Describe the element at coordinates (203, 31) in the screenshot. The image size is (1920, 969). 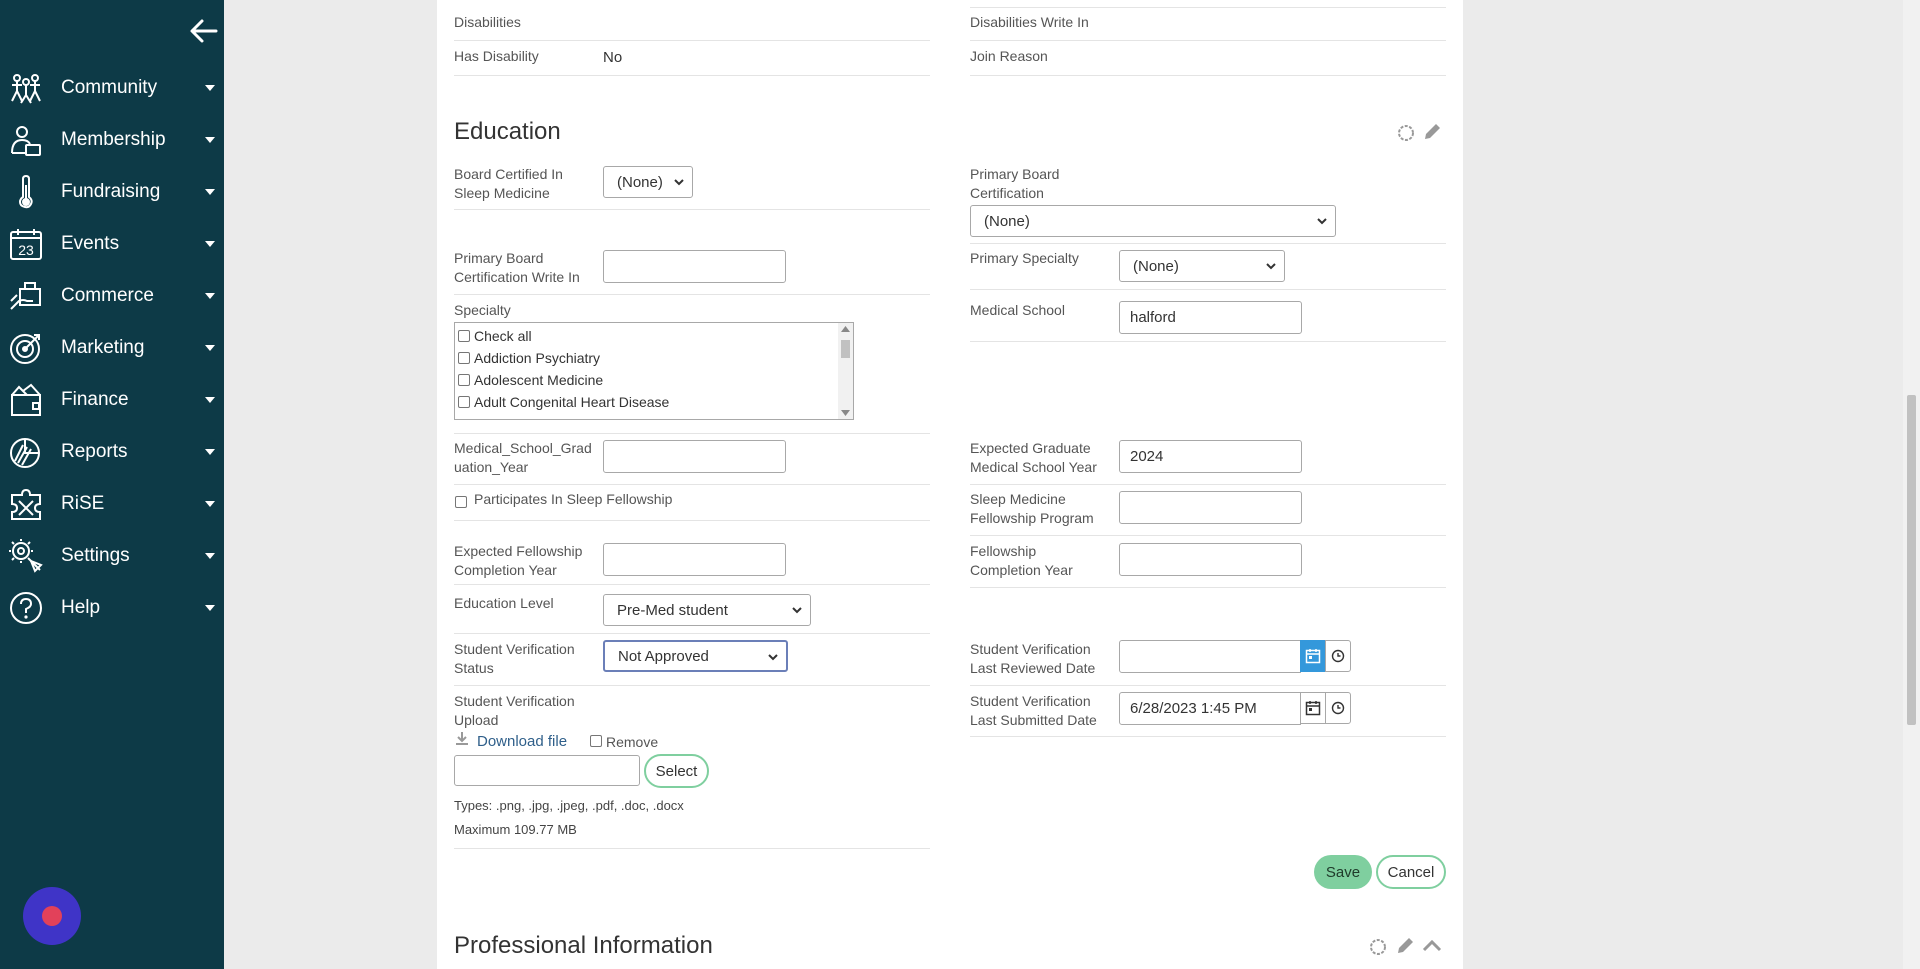
I see `back-arrow-icon` at that location.